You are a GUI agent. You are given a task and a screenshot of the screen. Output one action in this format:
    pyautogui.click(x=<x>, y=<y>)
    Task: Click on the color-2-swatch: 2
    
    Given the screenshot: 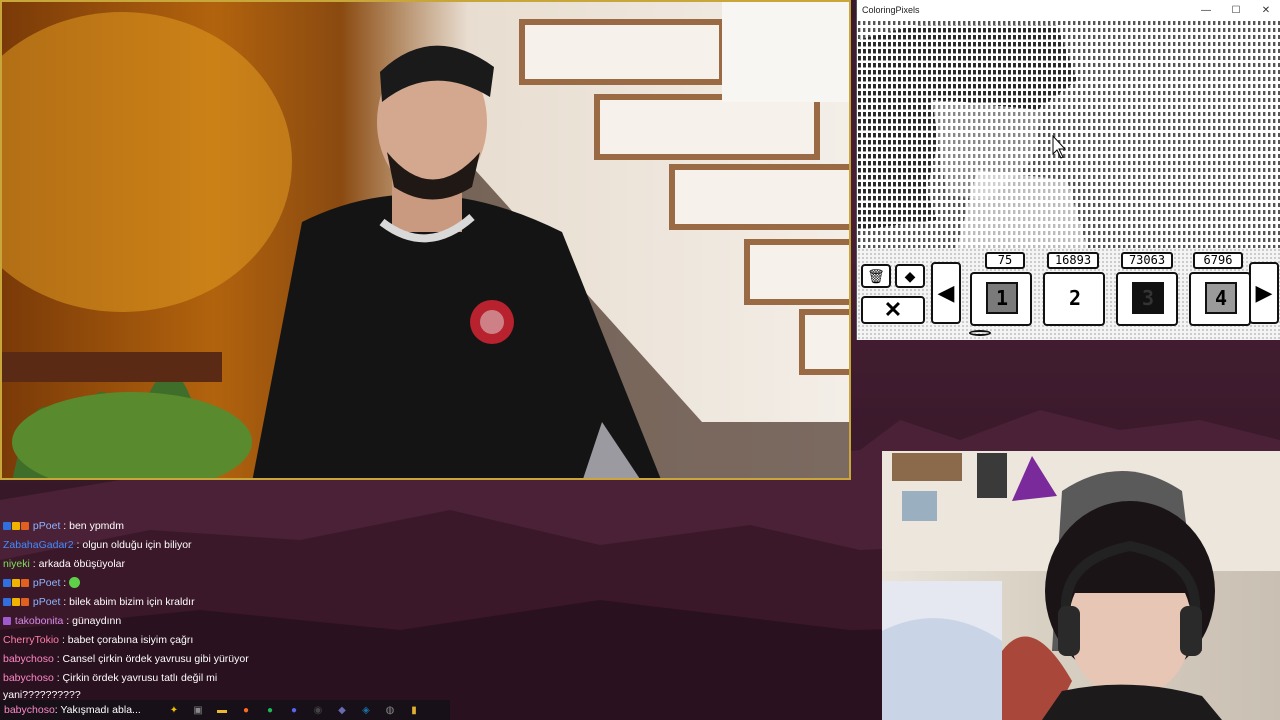 What is the action you would take?
    pyautogui.click(x=1075, y=298)
    